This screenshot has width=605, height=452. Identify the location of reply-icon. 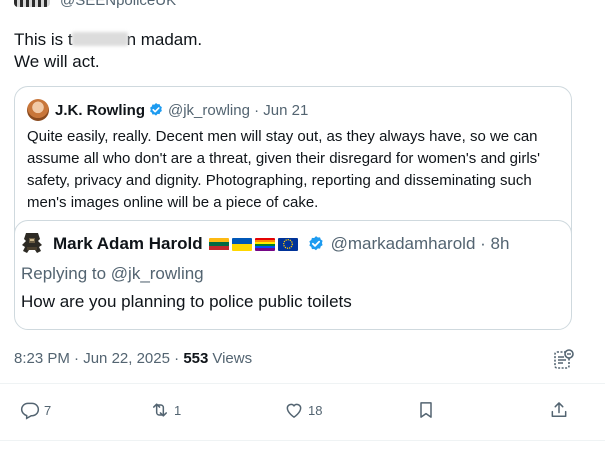
(30, 411).